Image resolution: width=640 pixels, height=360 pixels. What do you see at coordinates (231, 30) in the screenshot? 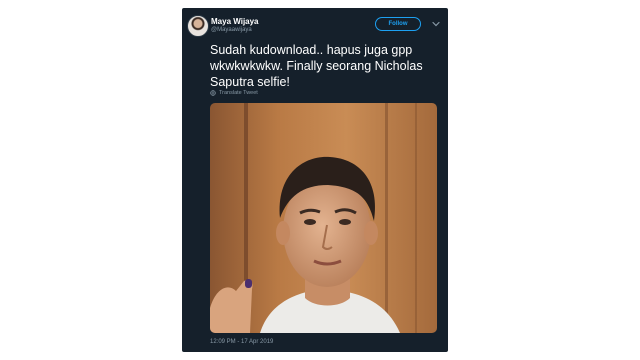
I see `author-handle: @Mayaawijaya` at bounding box center [231, 30].